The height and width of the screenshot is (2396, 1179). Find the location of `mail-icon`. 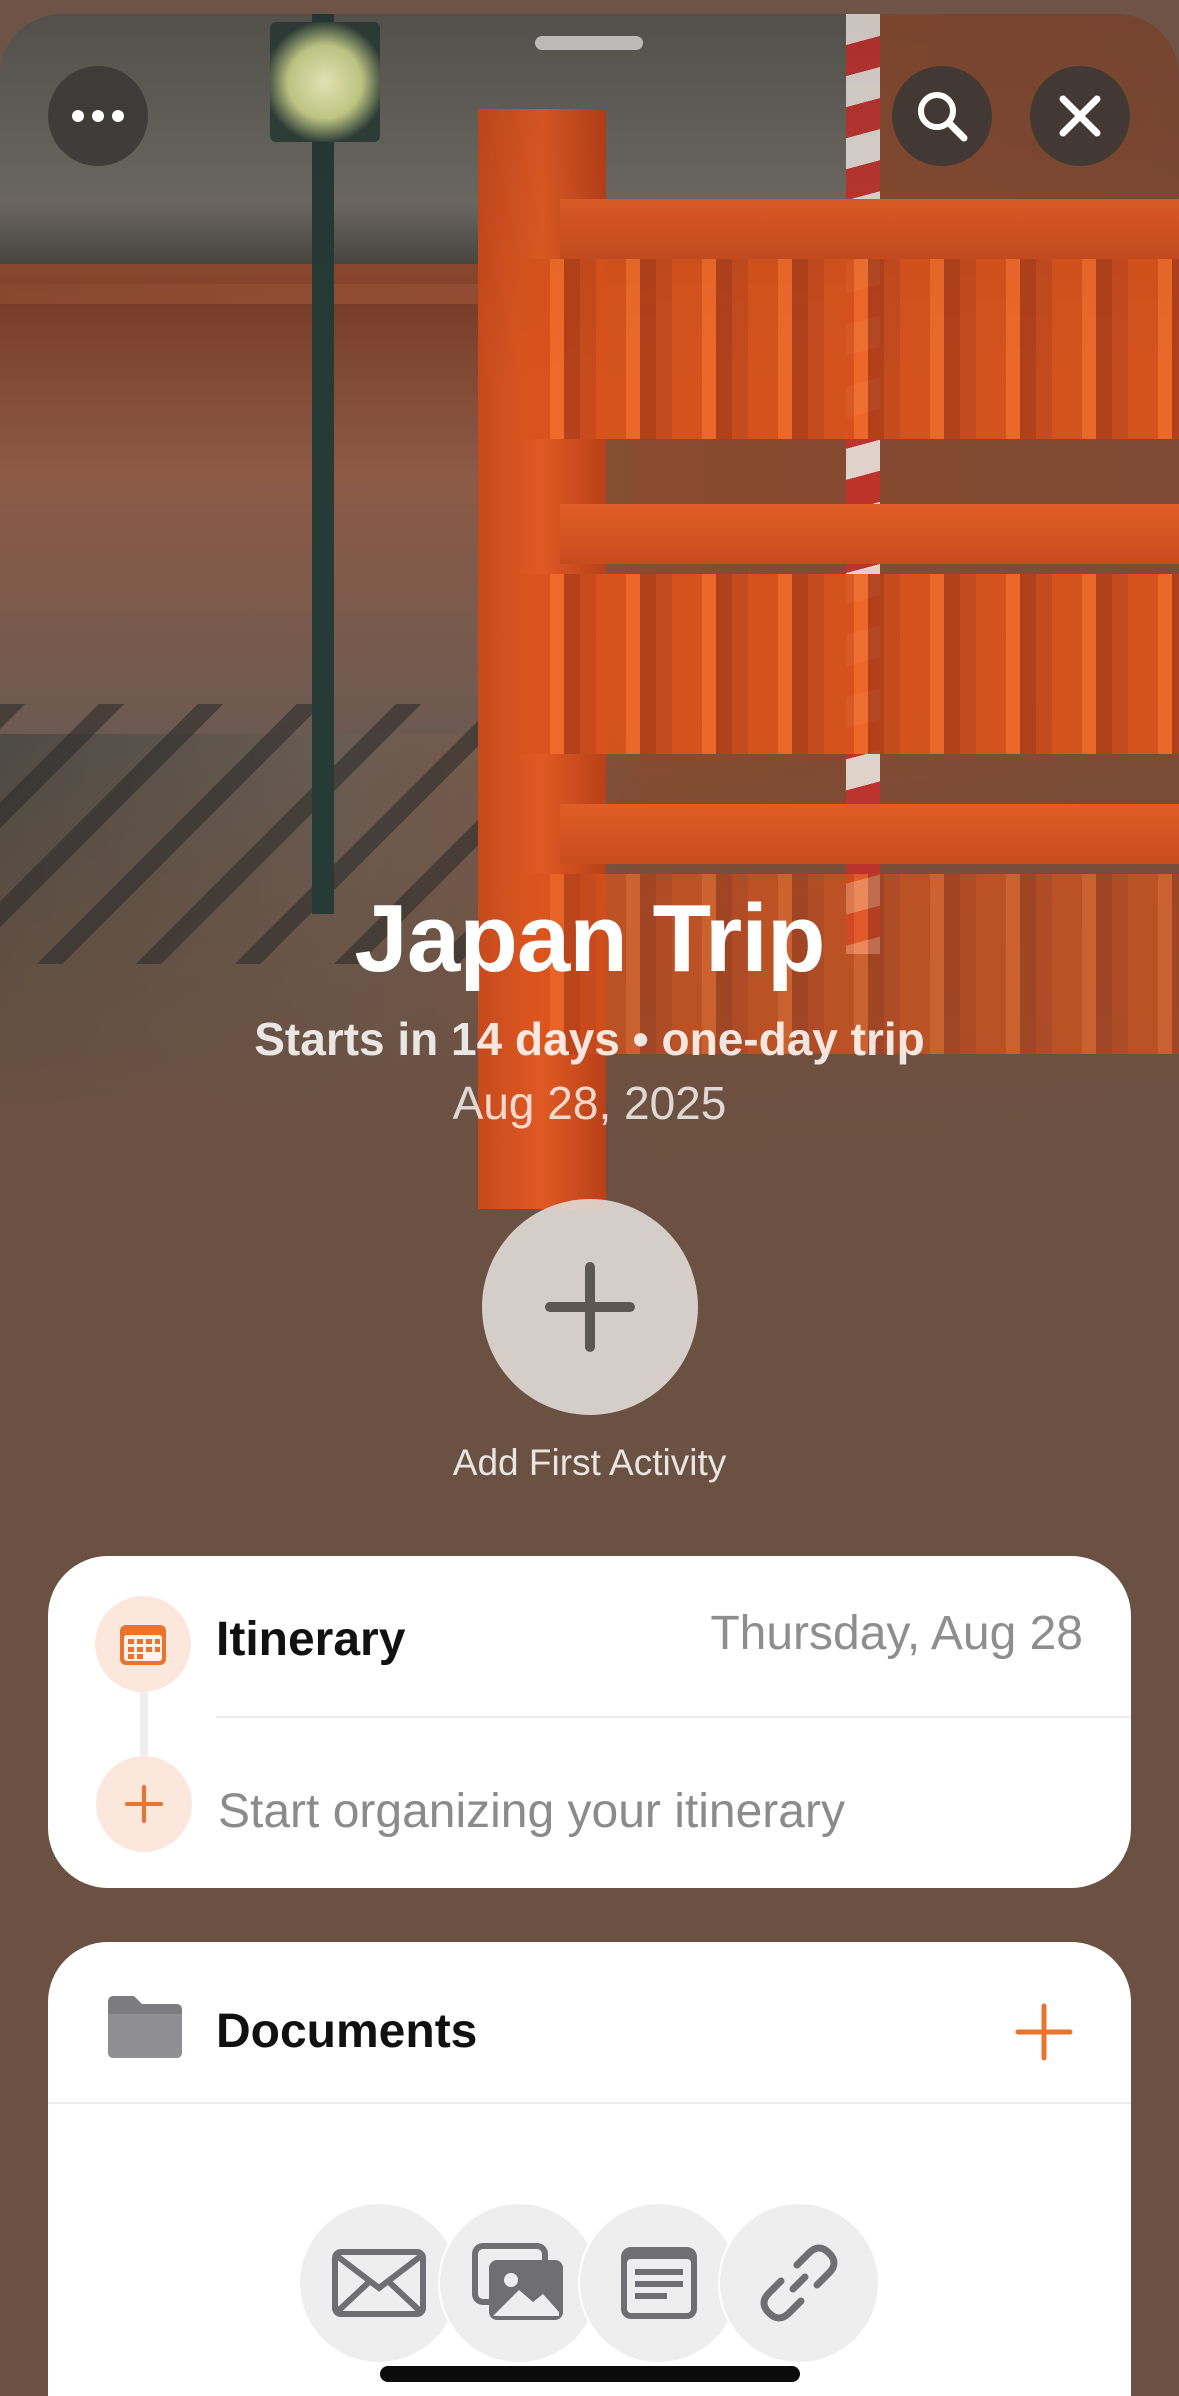

mail-icon is located at coordinates (379, 2283).